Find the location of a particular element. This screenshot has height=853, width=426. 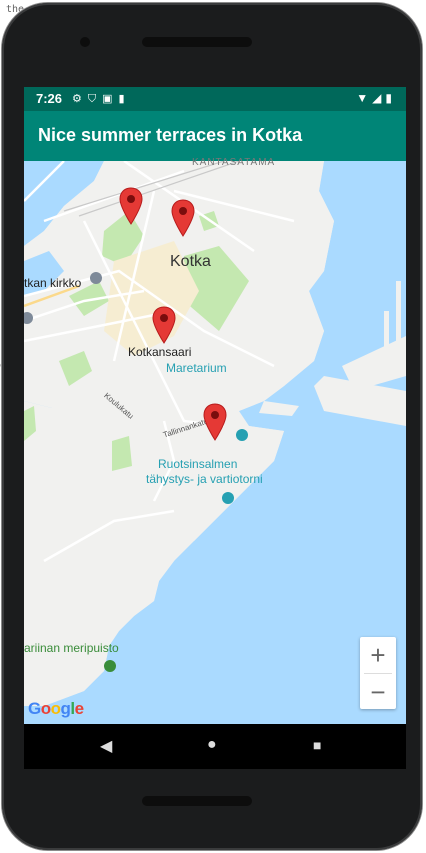

recents-button: ■ is located at coordinates (317, 745).